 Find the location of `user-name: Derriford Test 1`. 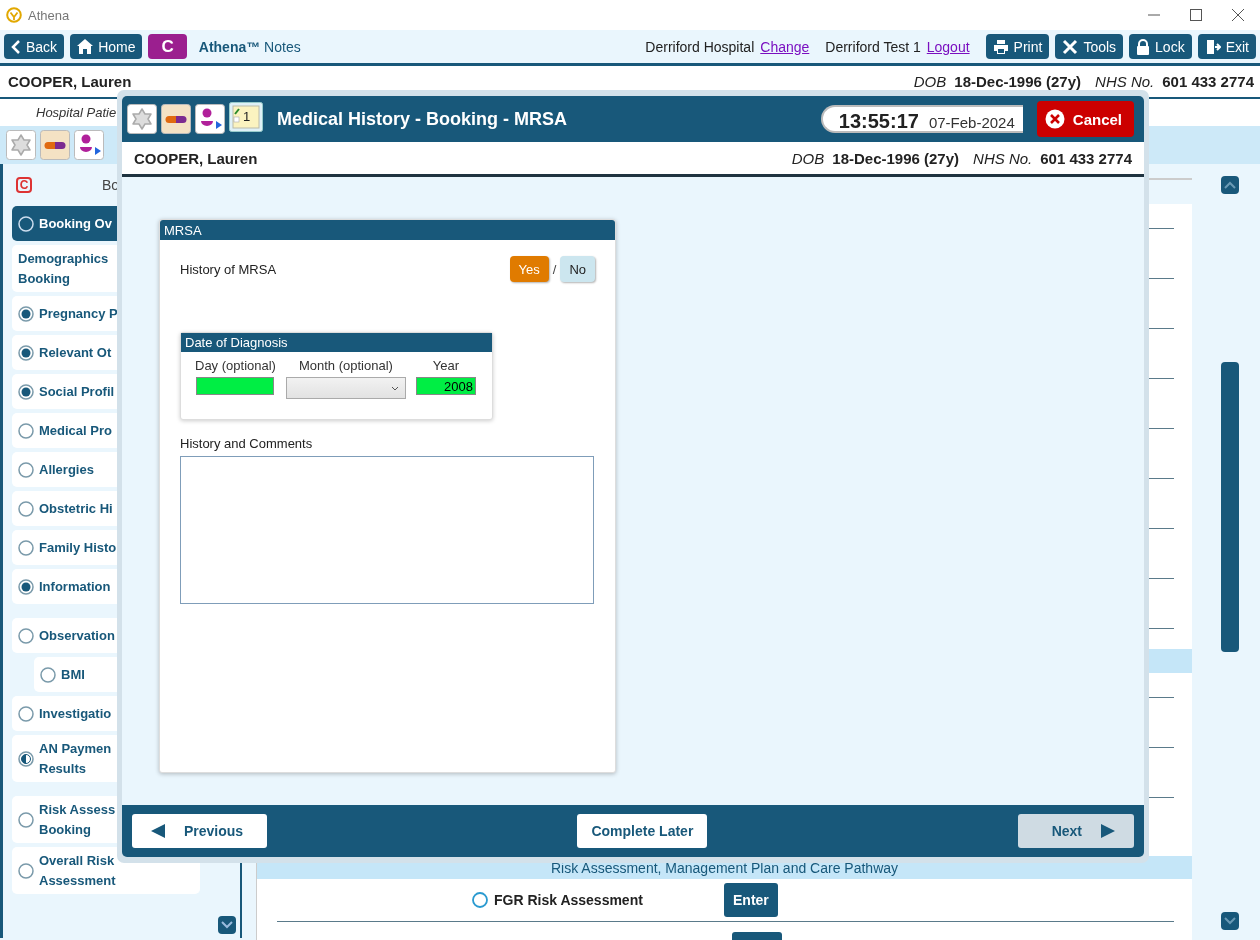

user-name: Derriford Test 1 is located at coordinates (873, 46).